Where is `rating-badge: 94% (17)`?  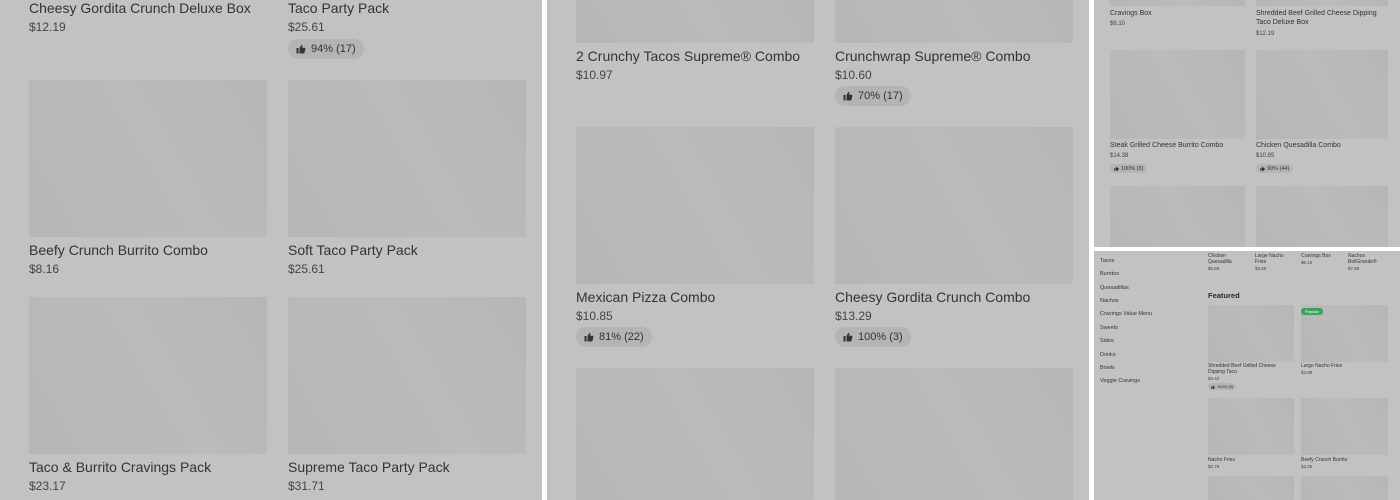
rating-badge: 94% (17) is located at coordinates (326, 49).